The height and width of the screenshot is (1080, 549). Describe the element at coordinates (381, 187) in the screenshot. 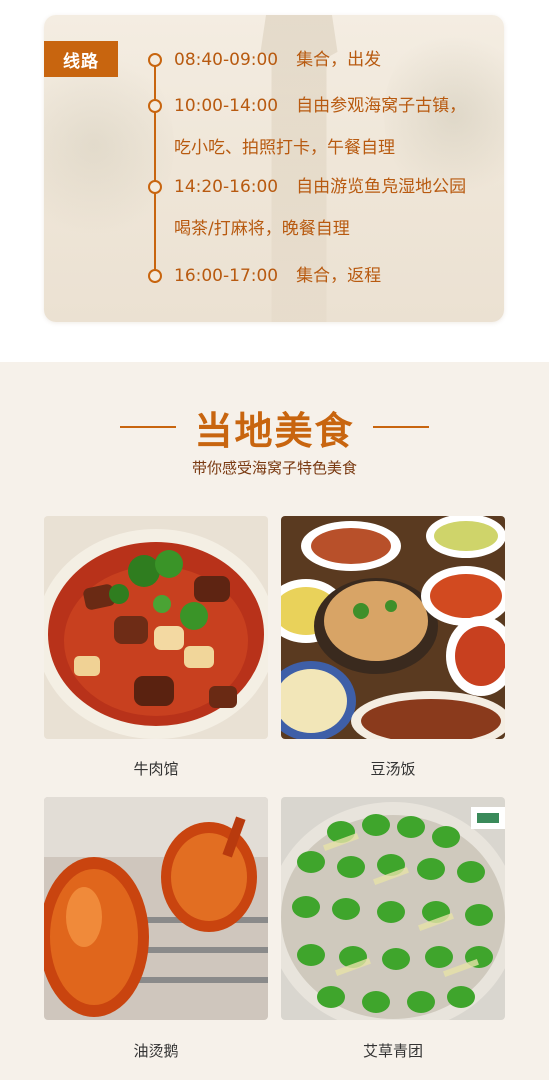

I see `stop-desc: 自由游览鱼凫湿地公园` at that location.